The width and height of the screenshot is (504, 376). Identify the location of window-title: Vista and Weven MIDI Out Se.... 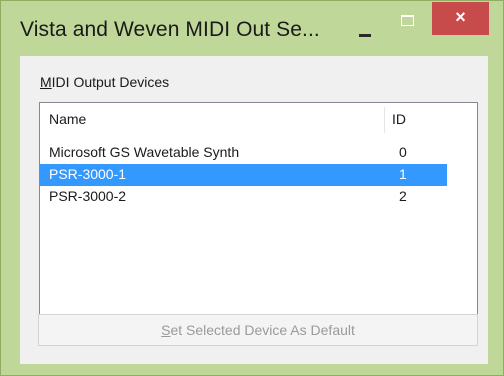
(170, 29).